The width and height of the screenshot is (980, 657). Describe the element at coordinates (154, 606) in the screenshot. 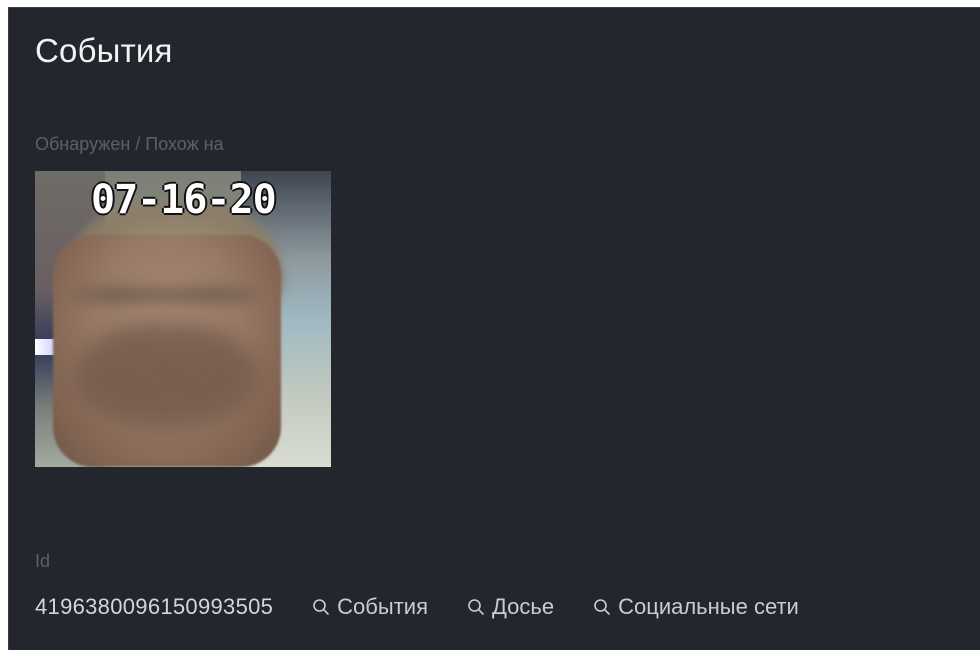

I see `id-value: 4196380096150993505` at that location.